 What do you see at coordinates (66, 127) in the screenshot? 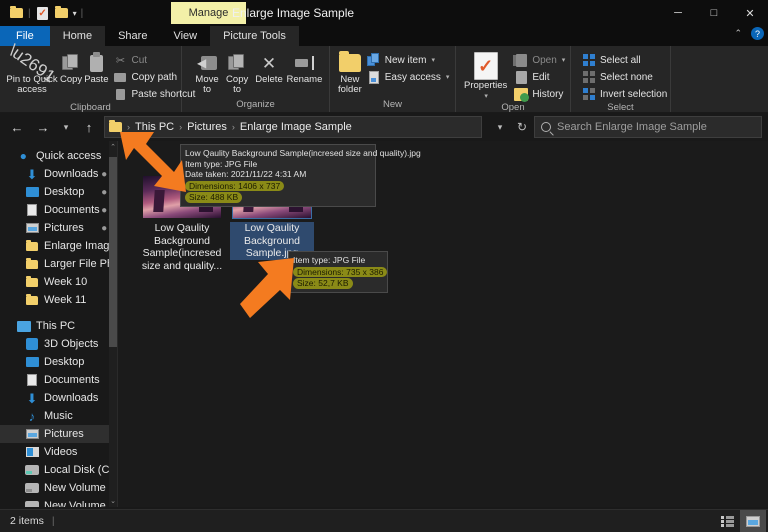
I see `recent-locations-button: ▾` at bounding box center [66, 127].